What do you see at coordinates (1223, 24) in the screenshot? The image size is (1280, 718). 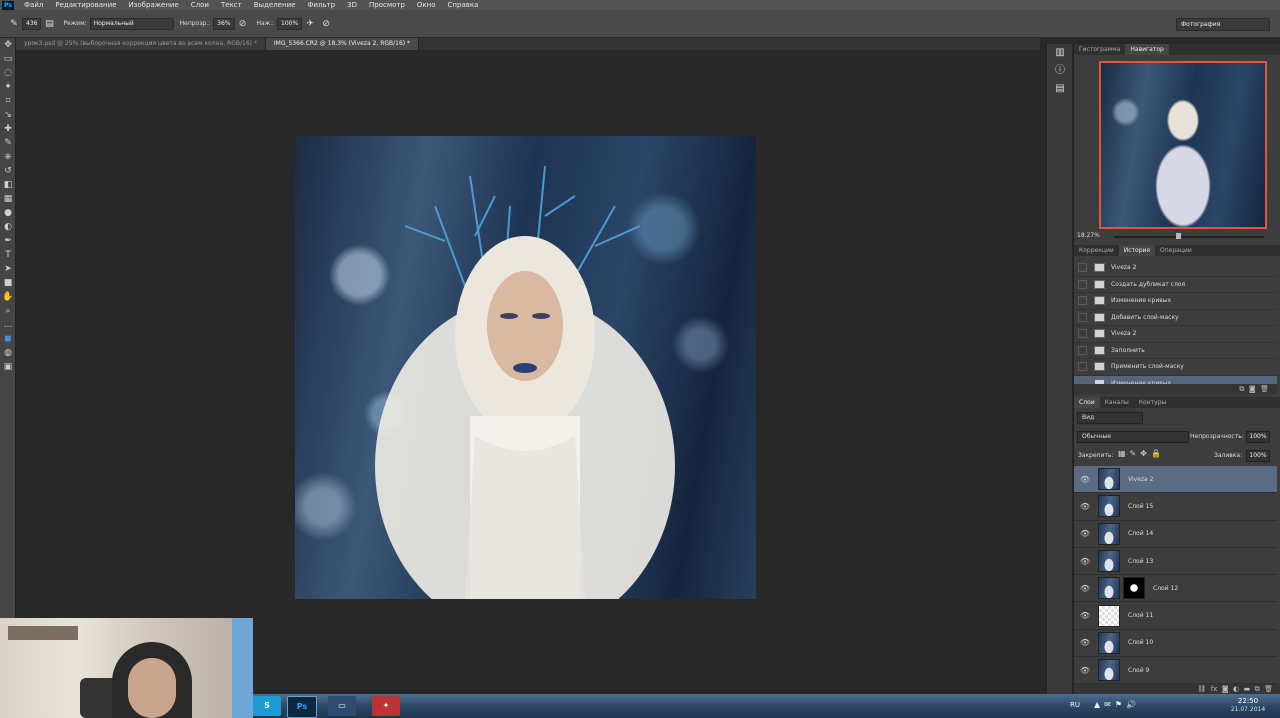 I see `workspace-select: Фотография` at bounding box center [1223, 24].